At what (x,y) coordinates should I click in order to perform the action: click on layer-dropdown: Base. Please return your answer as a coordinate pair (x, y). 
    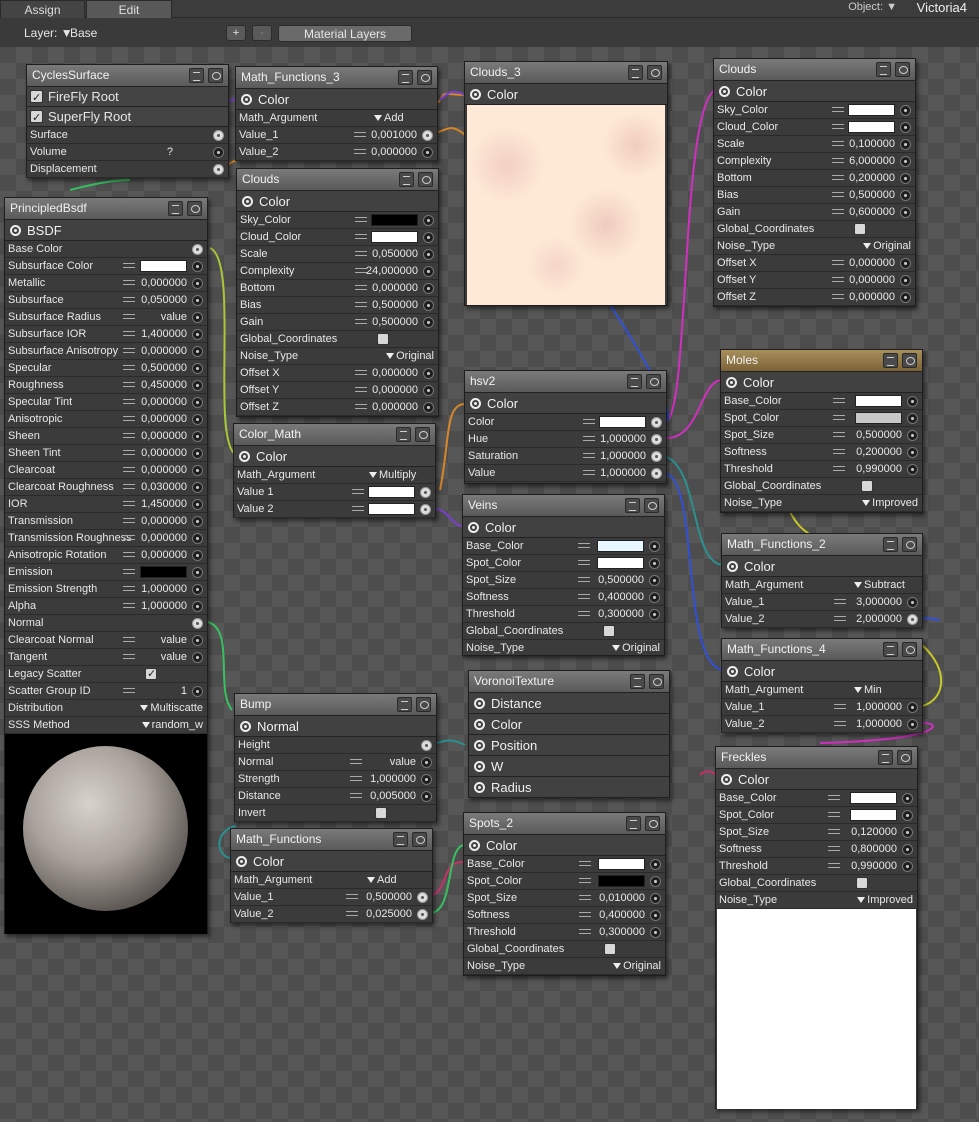
    Looking at the image, I should click on (83, 33).